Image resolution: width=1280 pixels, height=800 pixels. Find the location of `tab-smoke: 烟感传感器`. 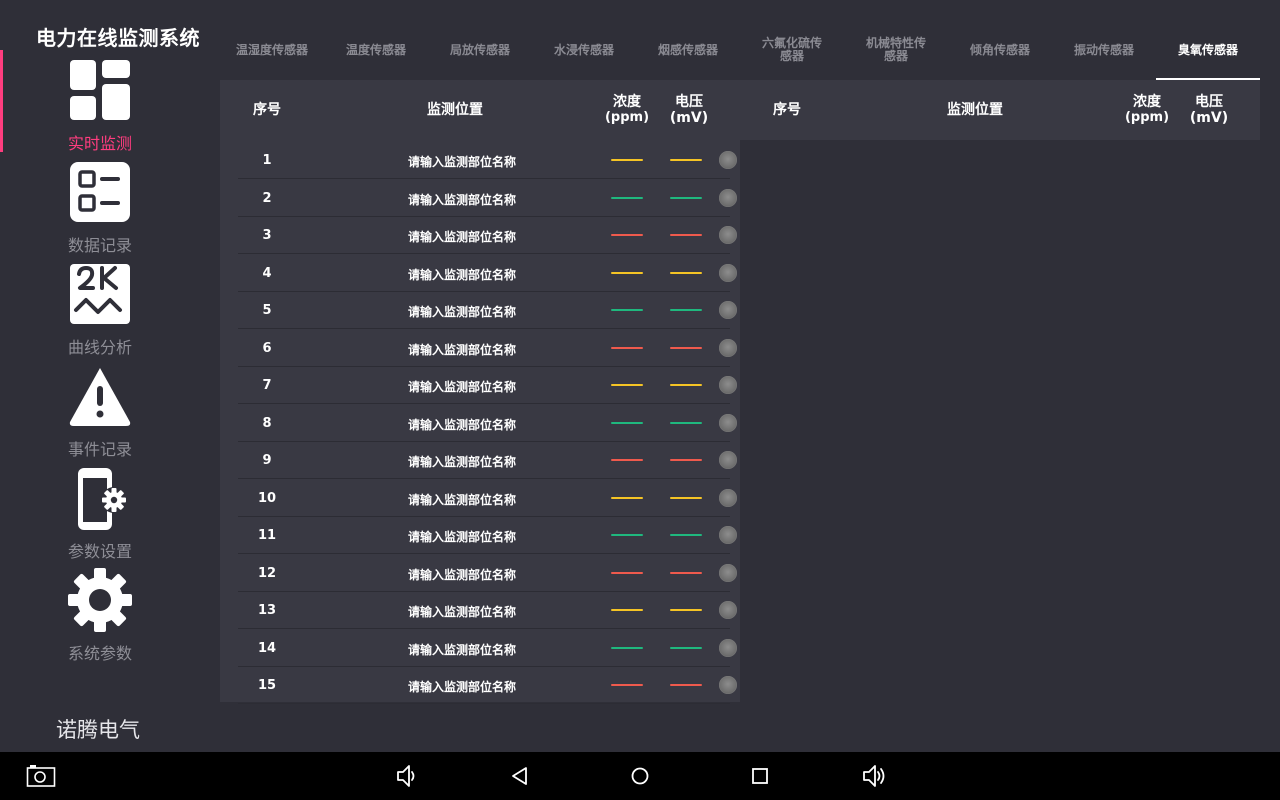

tab-smoke: 烟感传感器 is located at coordinates (688, 50).